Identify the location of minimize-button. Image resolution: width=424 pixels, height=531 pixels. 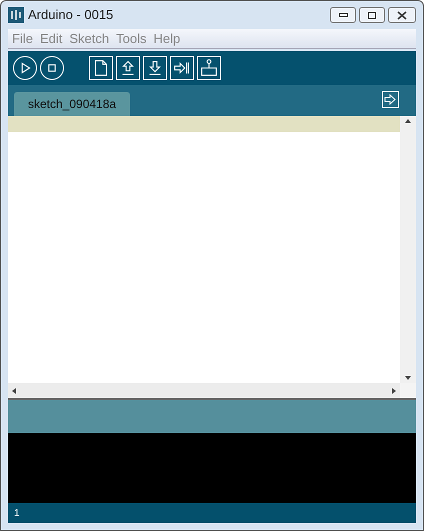
(343, 15).